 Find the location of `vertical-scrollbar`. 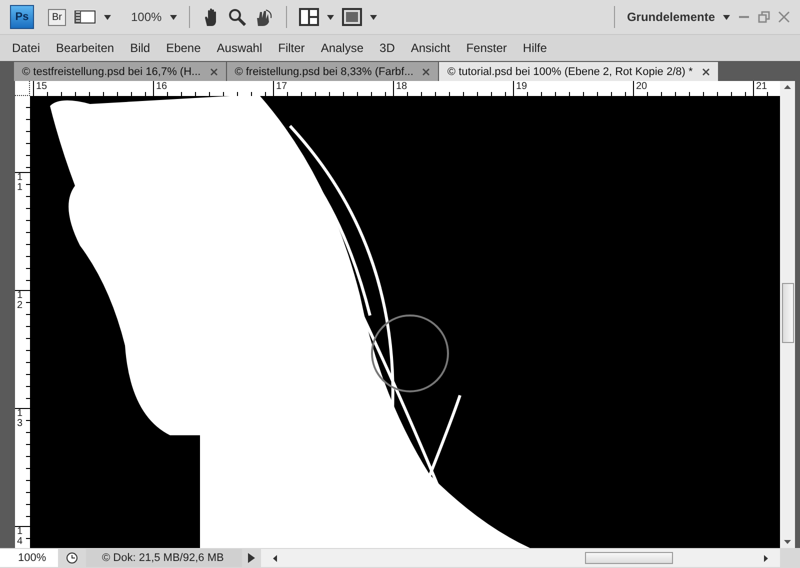

vertical-scrollbar is located at coordinates (787, 314).